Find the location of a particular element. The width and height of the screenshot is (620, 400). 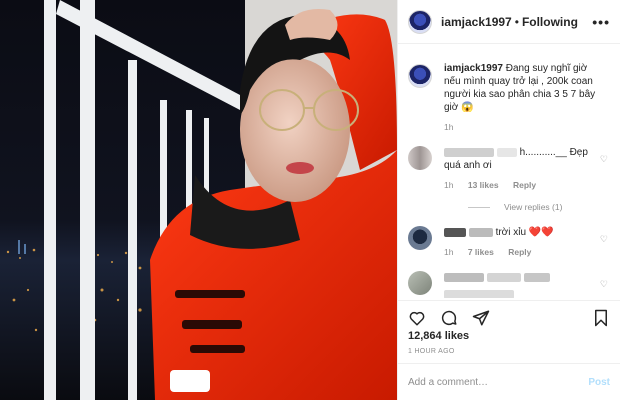

replies-divider is located at coordinates (479, 207).